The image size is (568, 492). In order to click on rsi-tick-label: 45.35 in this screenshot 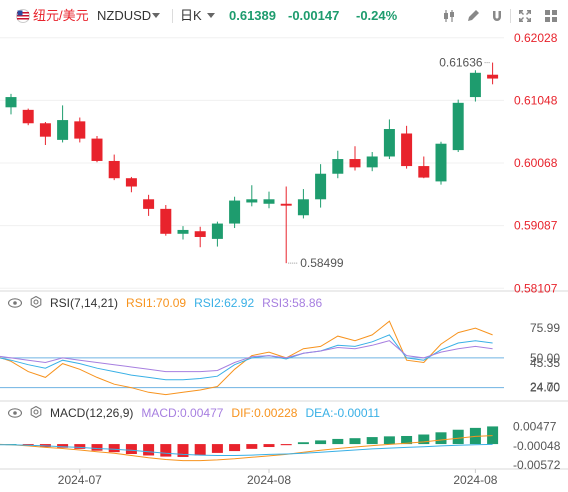, I will do `click(545, 363)`.